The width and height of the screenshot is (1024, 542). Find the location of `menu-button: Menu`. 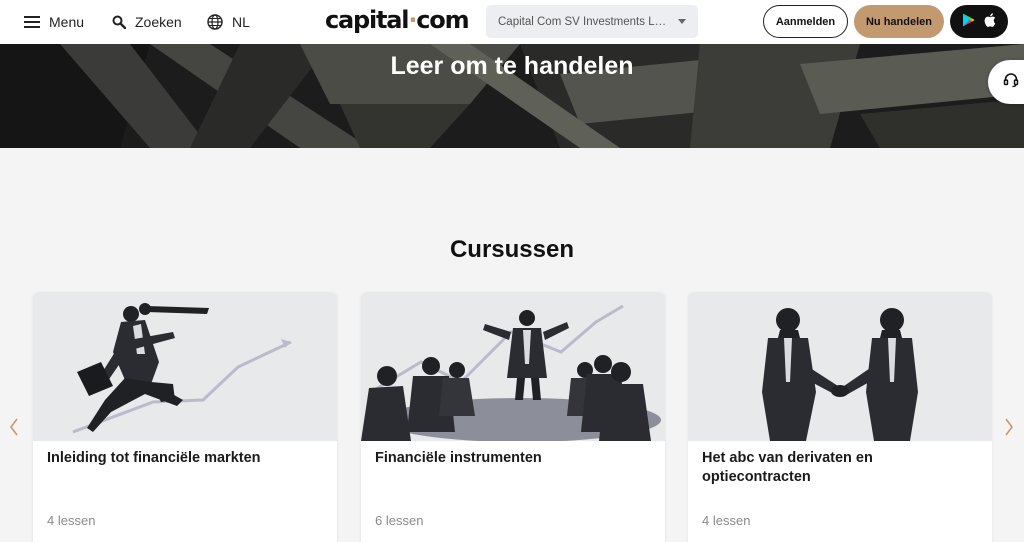

menu-button: Menu is located at coordinates (54, 22).